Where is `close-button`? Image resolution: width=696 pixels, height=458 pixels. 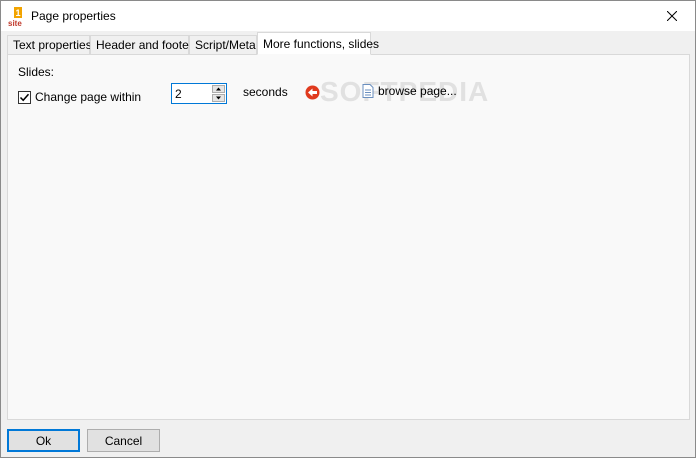 close-button is located at coordinates (672, 16).